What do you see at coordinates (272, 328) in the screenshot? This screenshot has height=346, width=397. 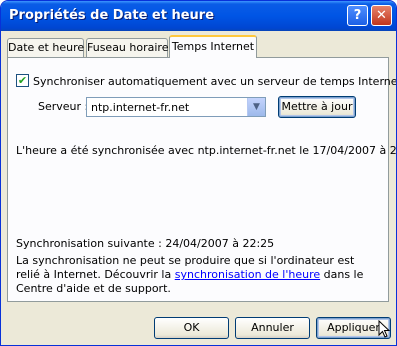 I see `cancel-button: Annuler` at bounding box center [272, 328].